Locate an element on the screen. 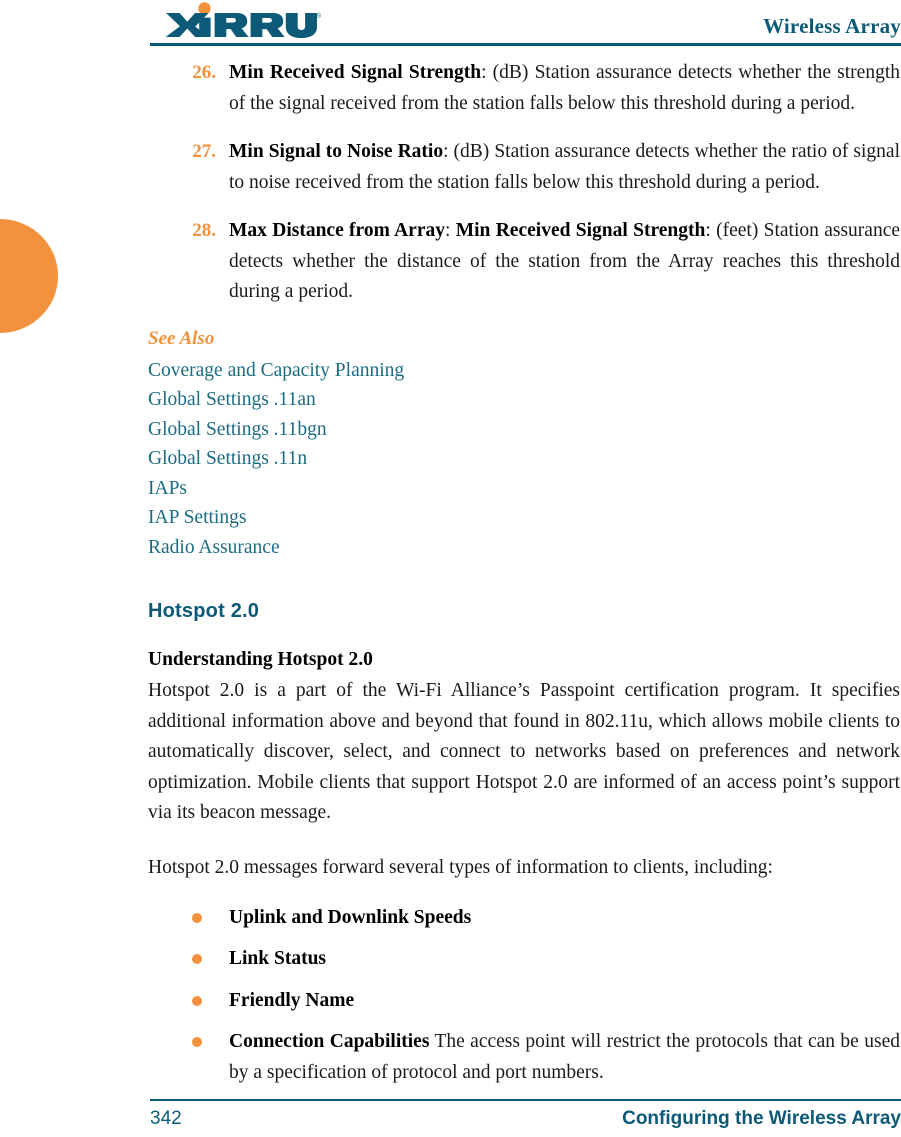 The width and height of the screenshot is (901, 1137). footer-page-number: 342 is located at coordinates (166, 1118).